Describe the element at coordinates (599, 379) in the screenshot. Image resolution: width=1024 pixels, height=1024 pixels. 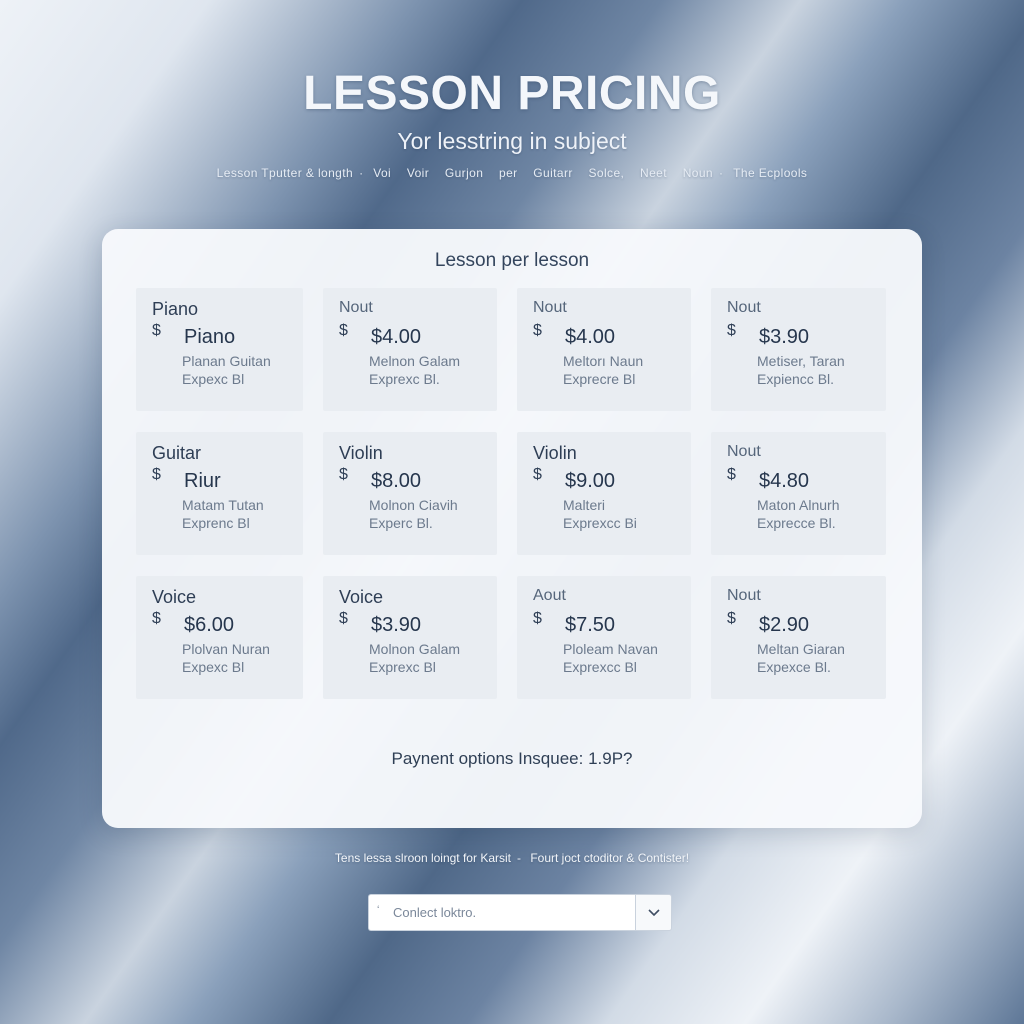
I see `tile-note: Exprecre Bl` at that location.